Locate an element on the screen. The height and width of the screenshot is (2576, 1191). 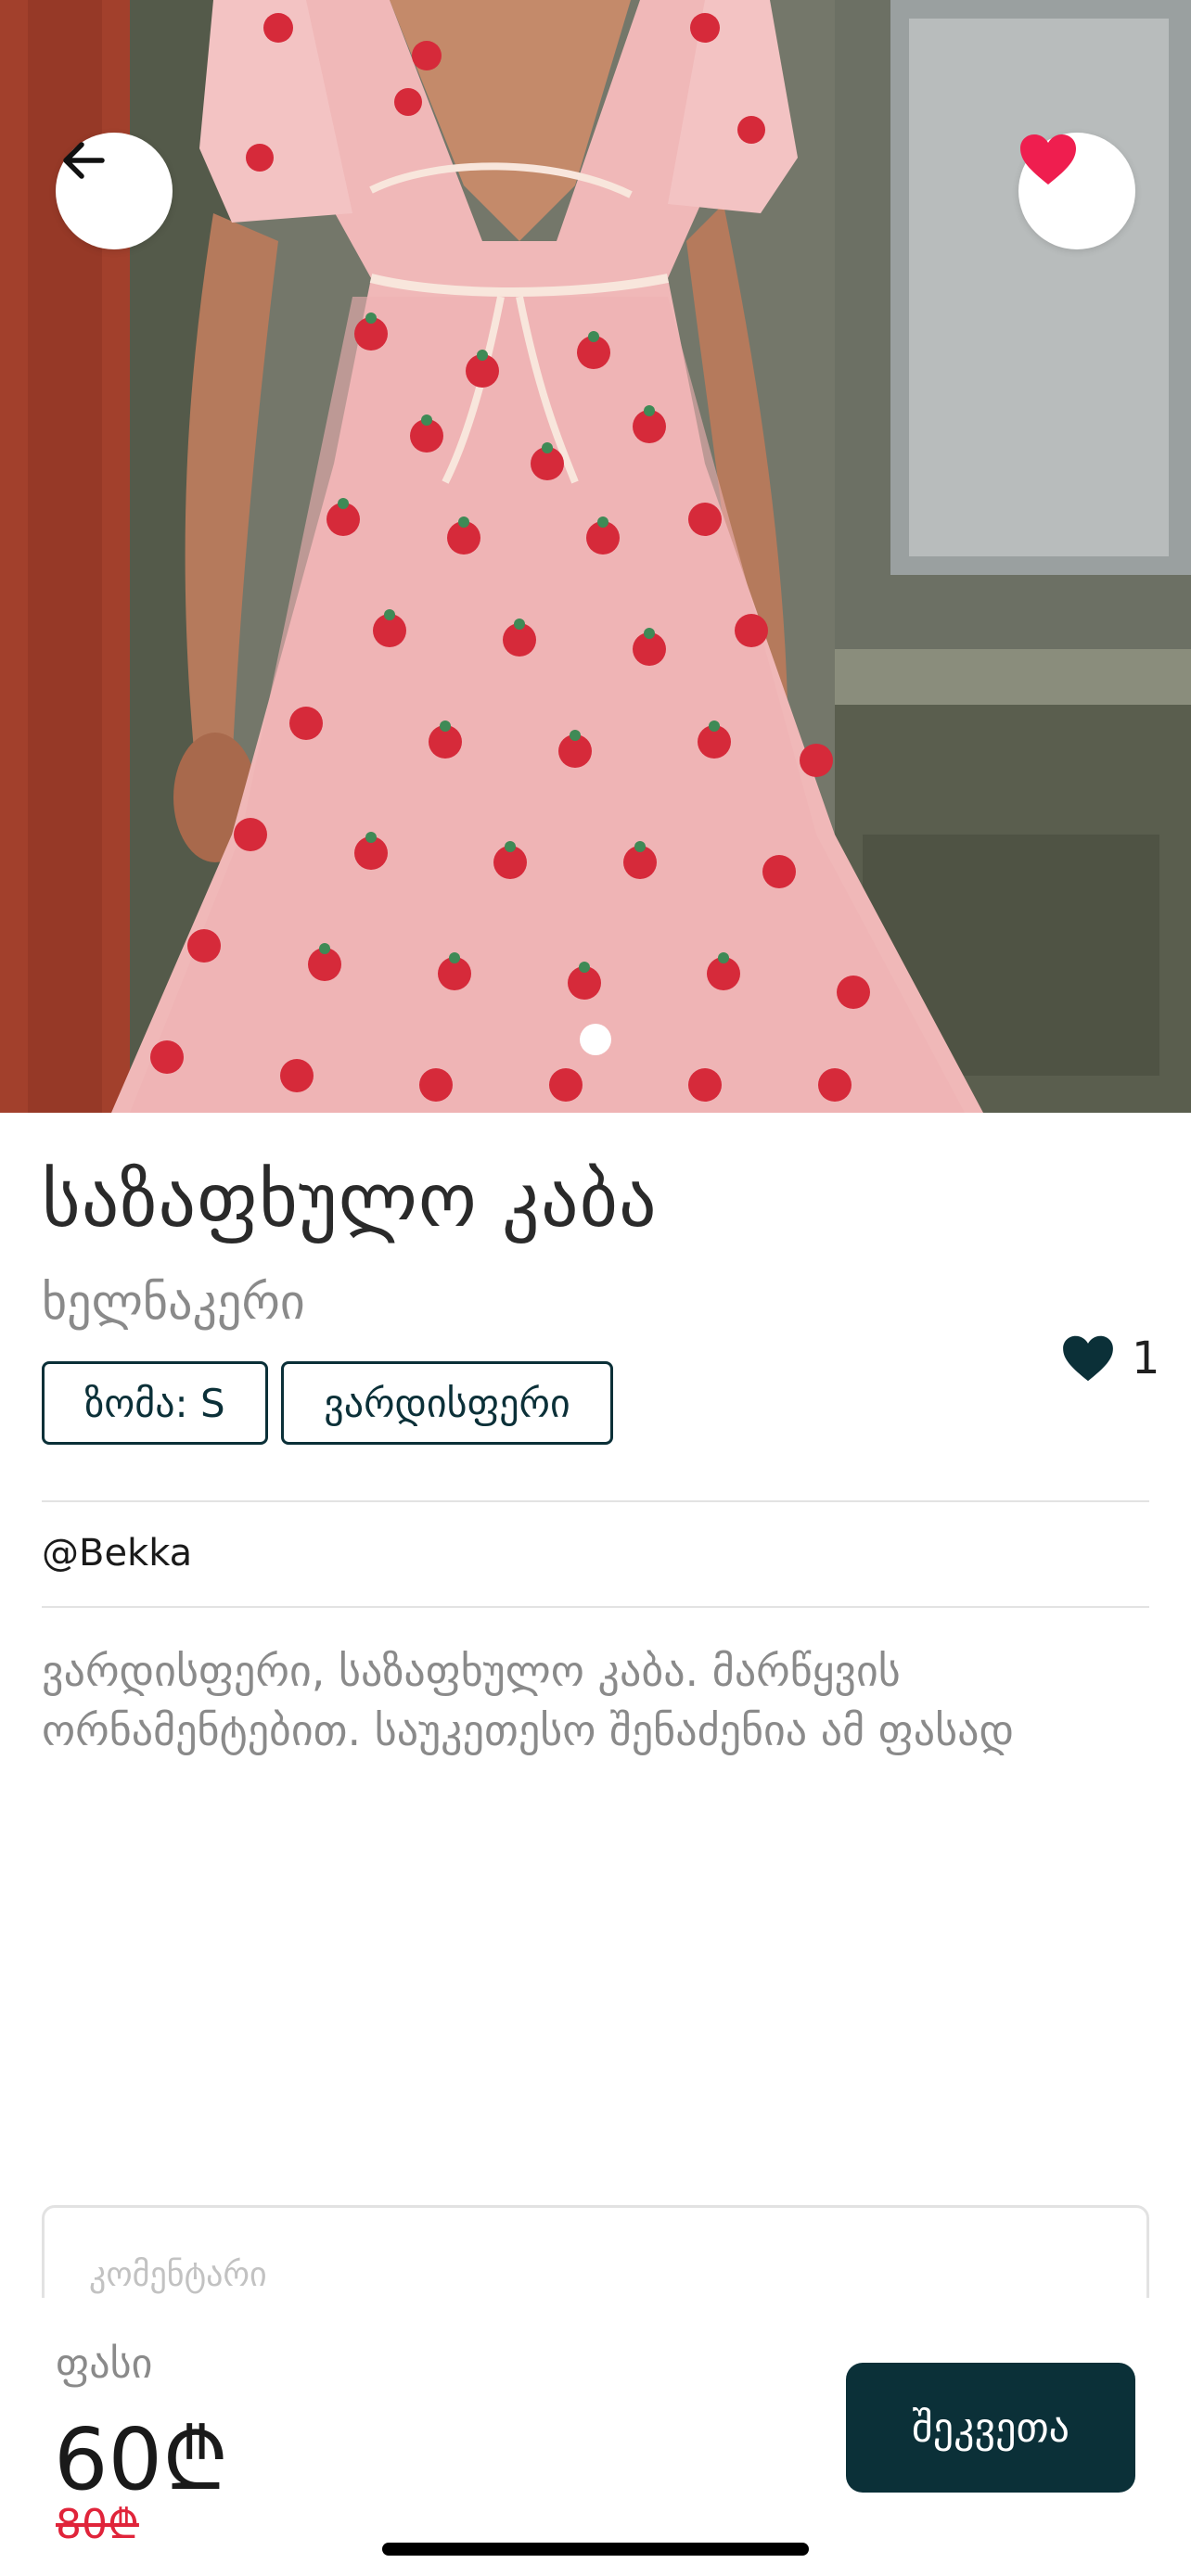
product-title: საზაფხულო კაბა is located at coordinates (350, 1200).